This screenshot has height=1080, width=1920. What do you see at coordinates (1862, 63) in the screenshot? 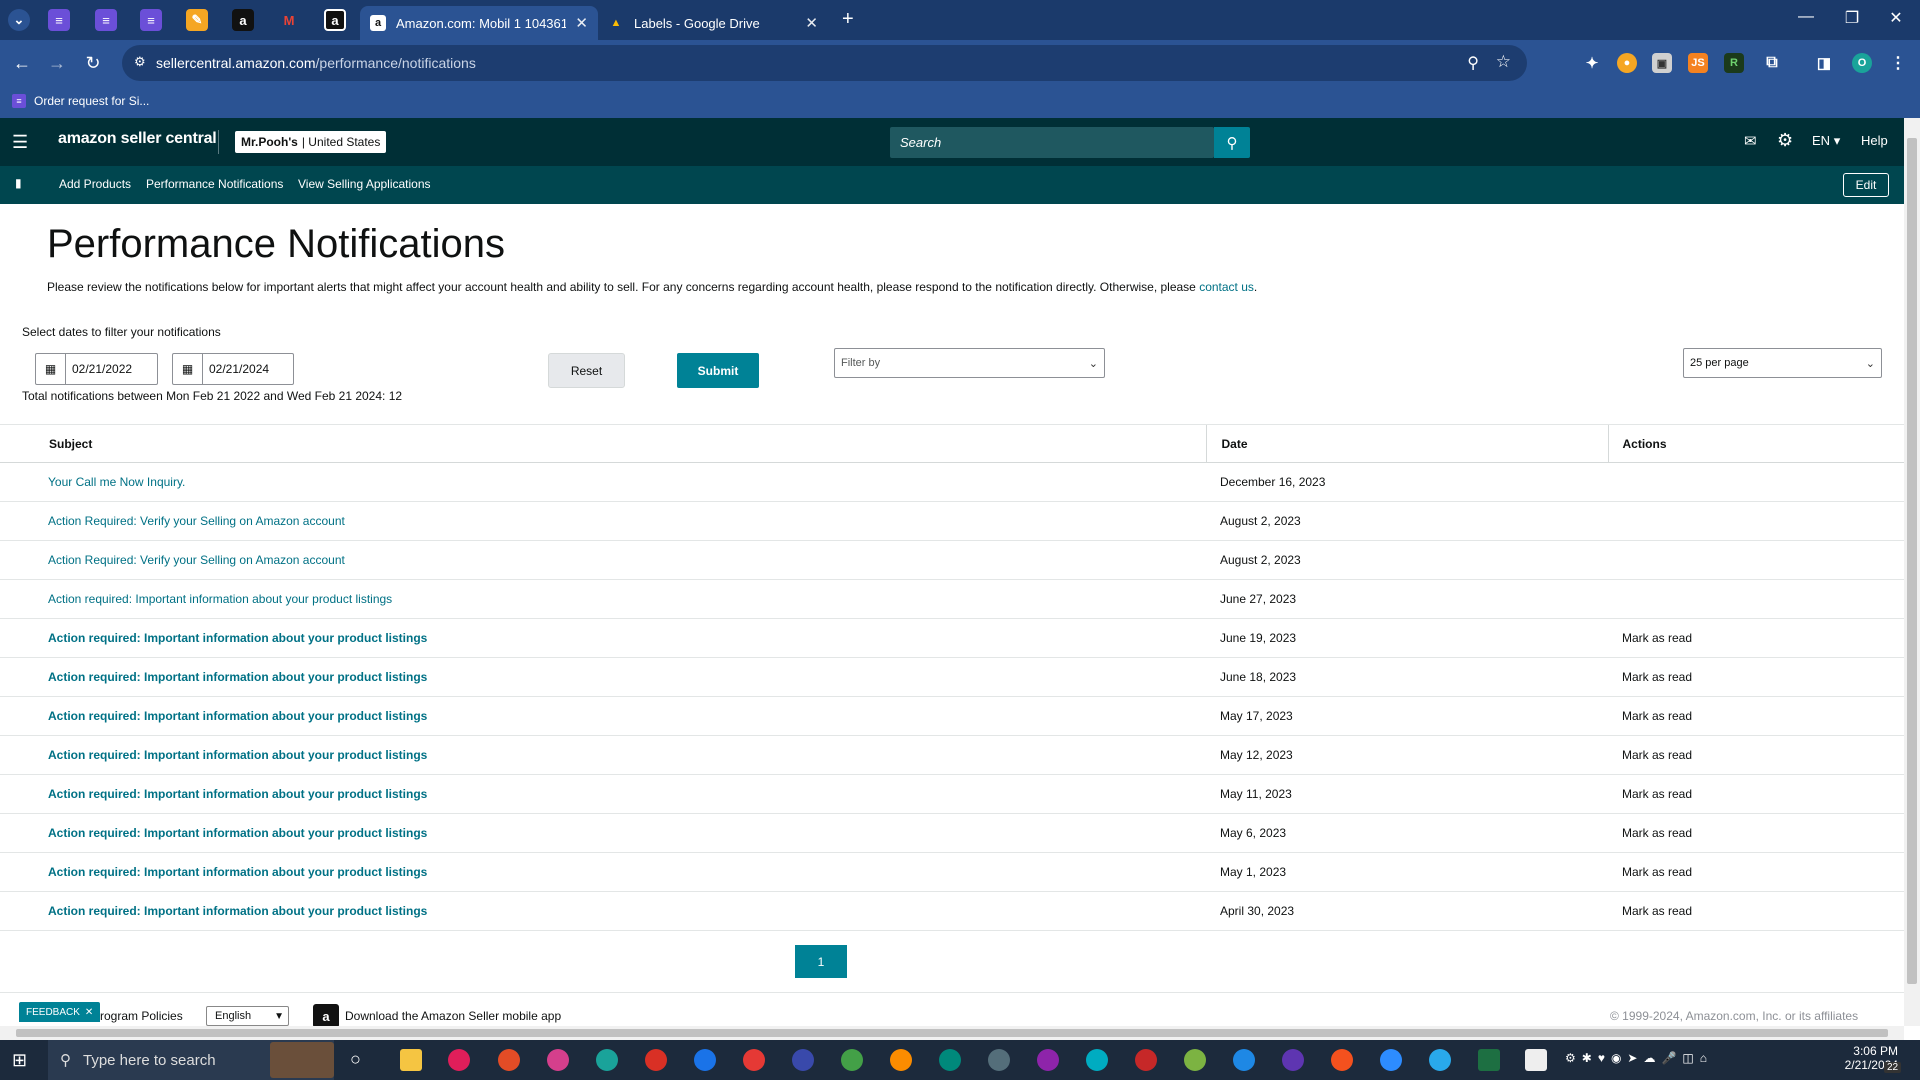
I see `profile-avatar: O` at bounding box center [1862, 63].